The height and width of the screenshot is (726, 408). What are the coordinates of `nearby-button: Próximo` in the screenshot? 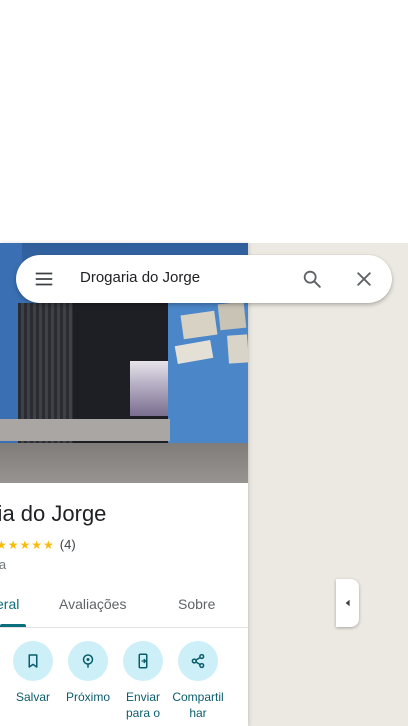 It's located at (88, 673).